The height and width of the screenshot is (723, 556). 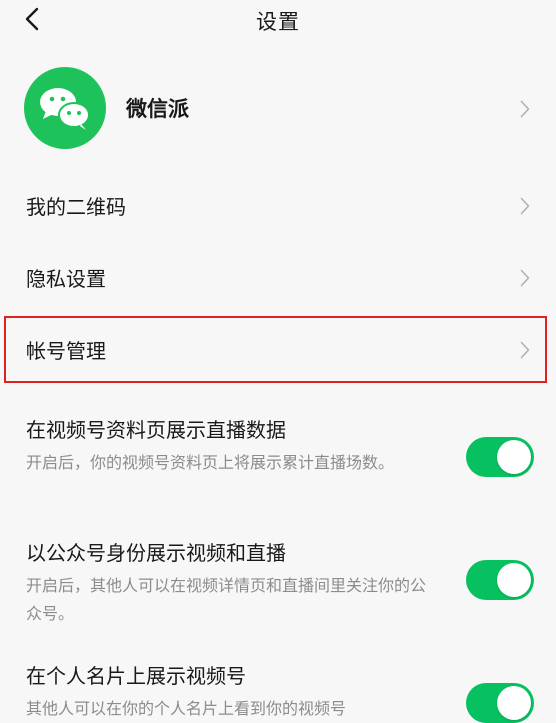 I want to click on menu-item-account: 帐号管理, so click(x=278, y=350).